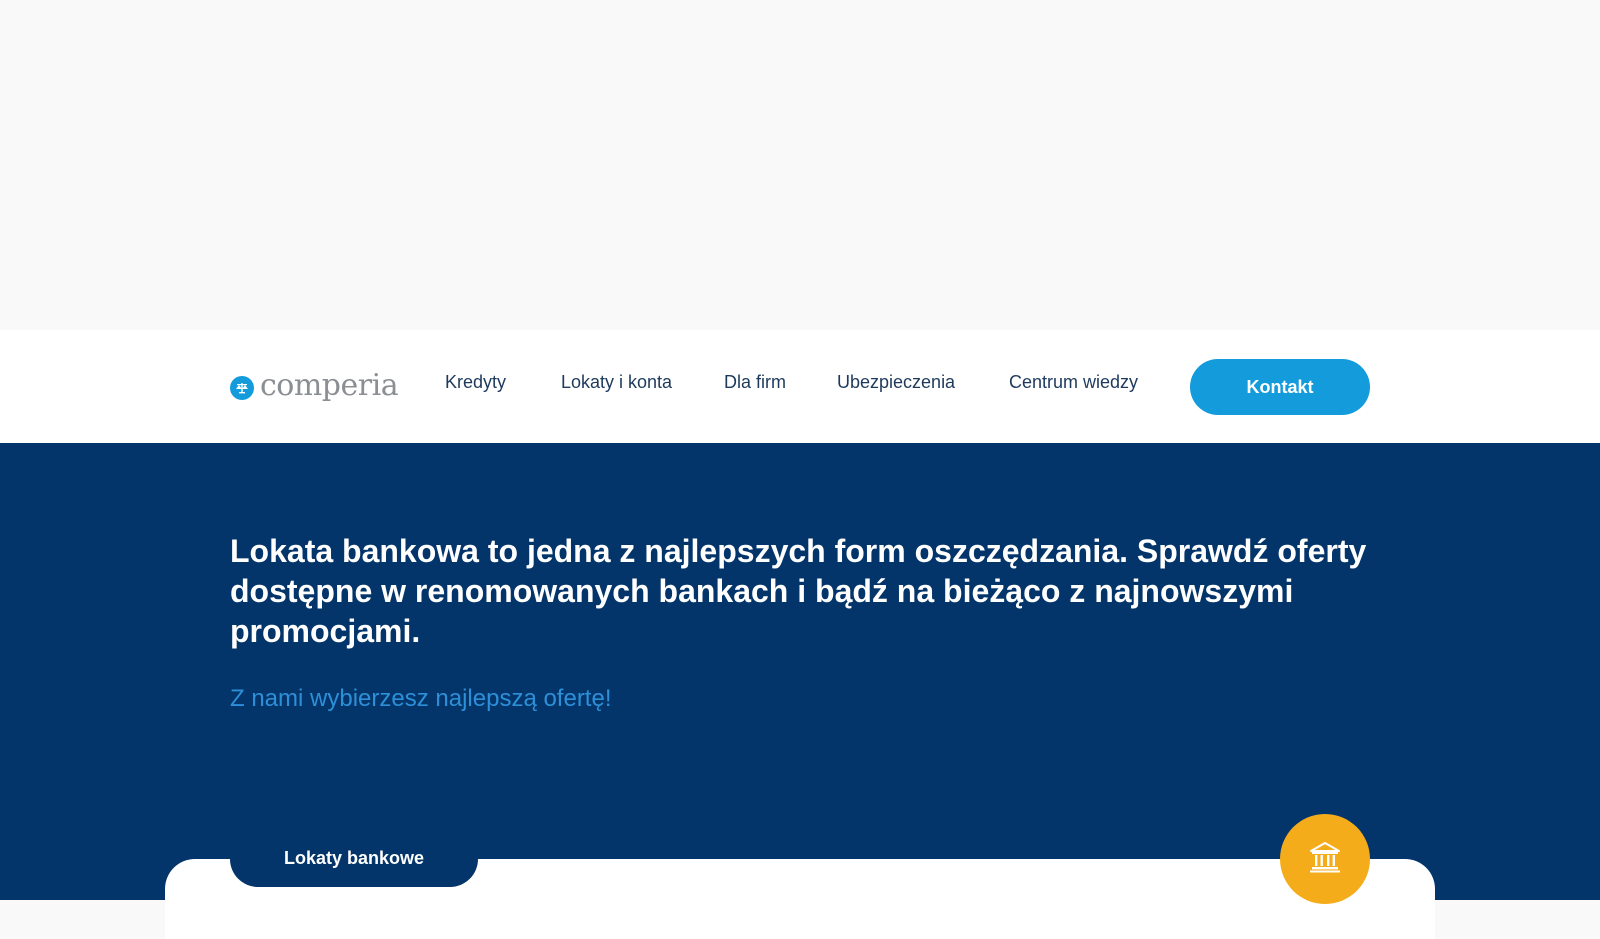  Describe the element at coordinates (354, 858) in the screenshot. I see `tab-lokaty-bankowe: Lokaty bankowe` at that location.